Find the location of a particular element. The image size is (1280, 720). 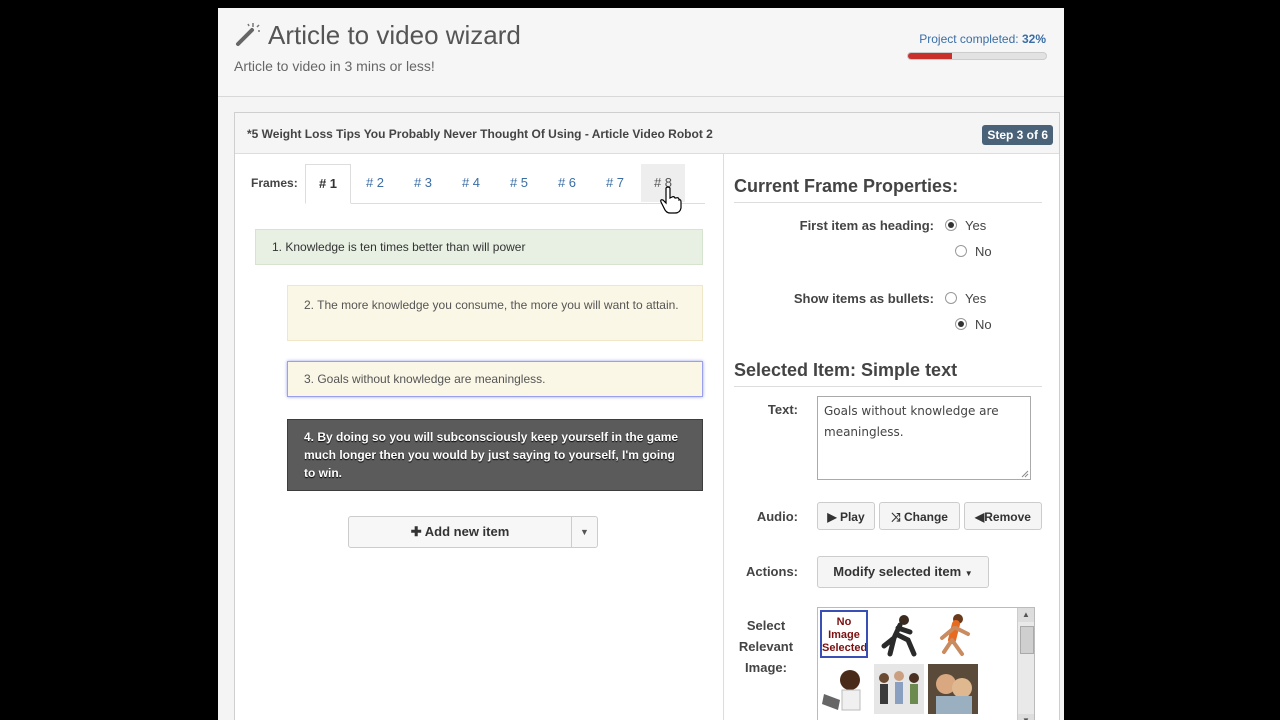

item-text-field: Goals without knowledge are meaningless. is located at coordinates (924, 438).